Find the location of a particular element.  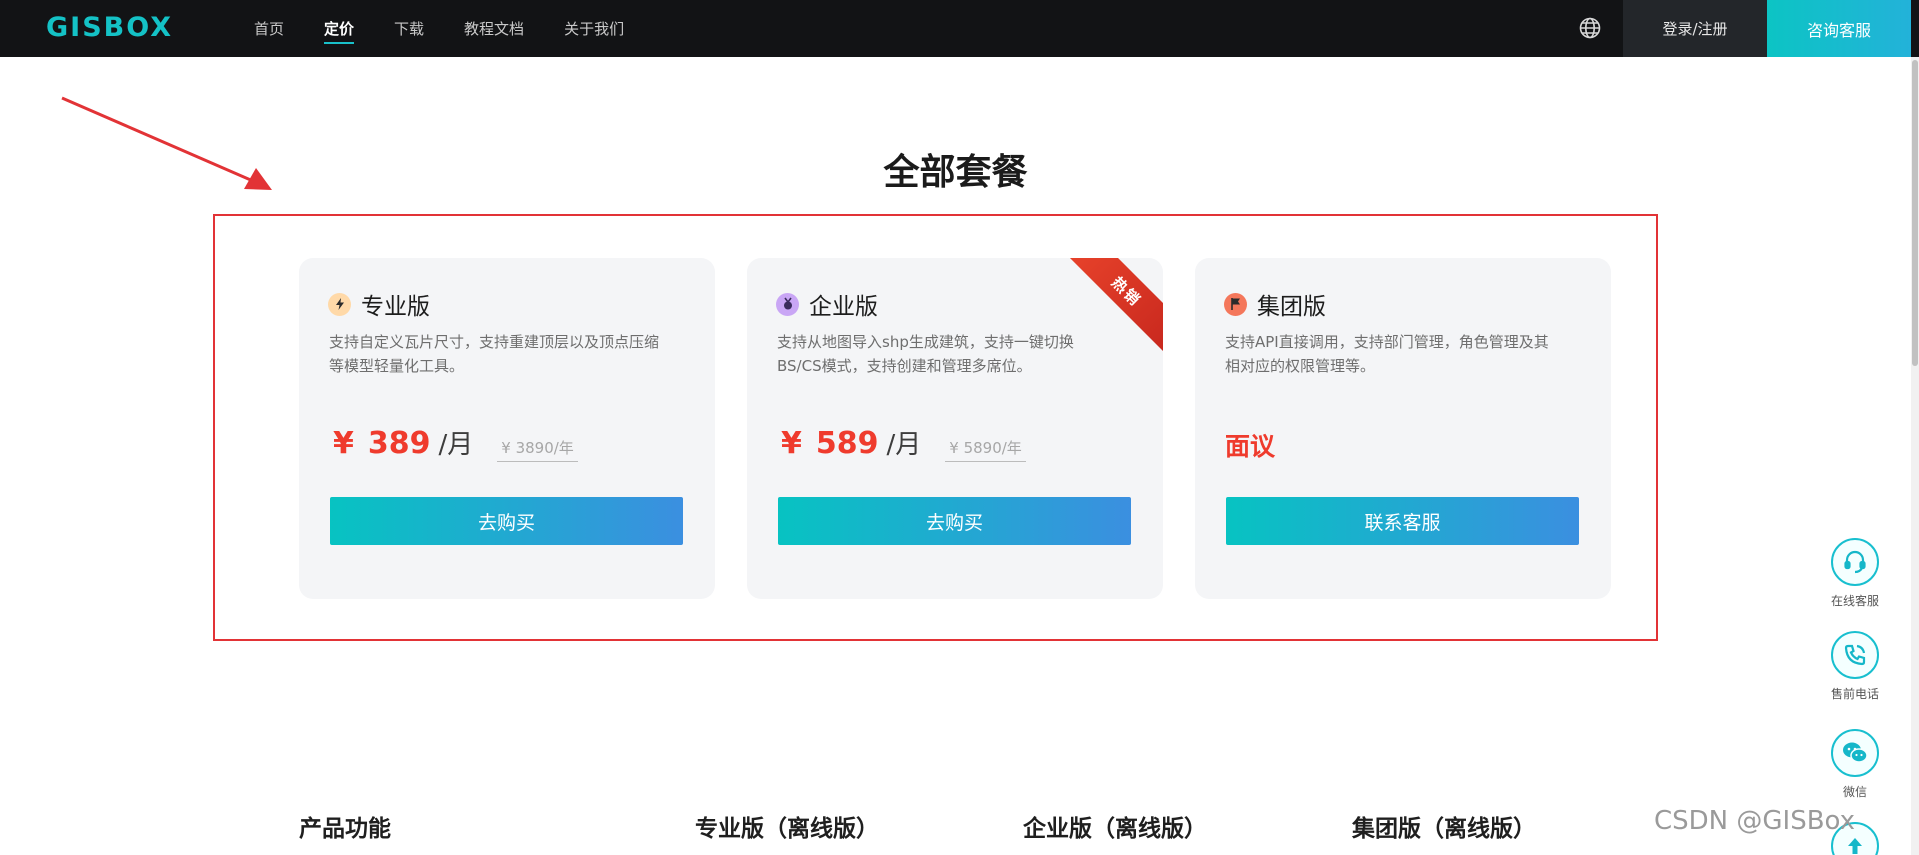

plan-header: 集团版 is located at coordinates (1275, 304).